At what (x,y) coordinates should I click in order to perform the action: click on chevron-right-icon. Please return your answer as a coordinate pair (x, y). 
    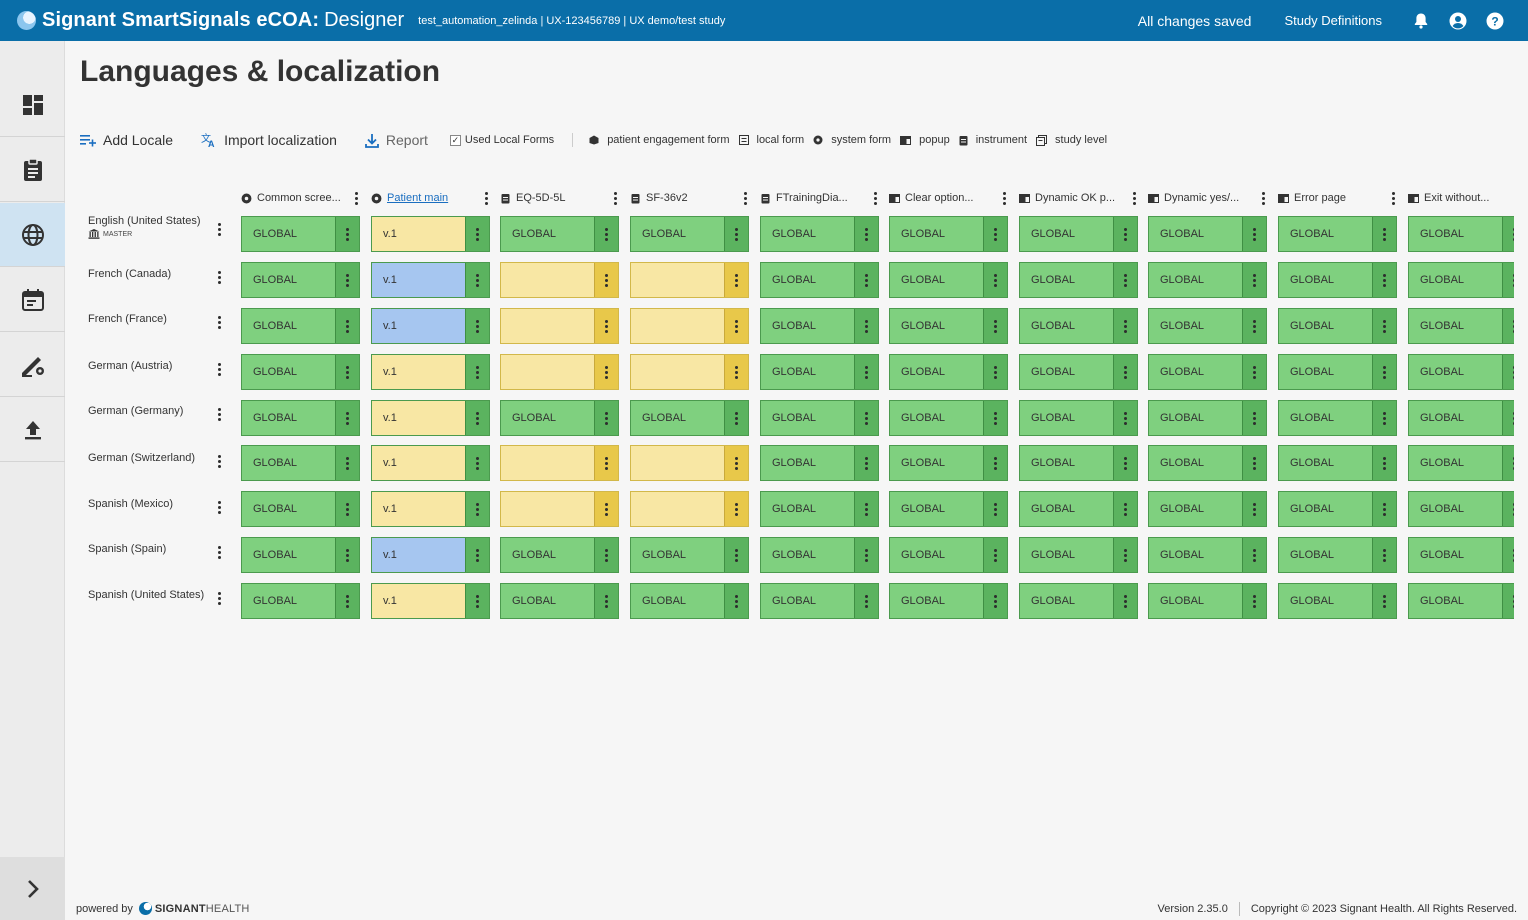
    Looking at the image, I should click on (32, 888).